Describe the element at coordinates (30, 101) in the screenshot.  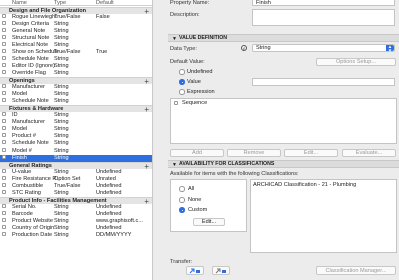
I see `property-name: Schedule Note` at that location.